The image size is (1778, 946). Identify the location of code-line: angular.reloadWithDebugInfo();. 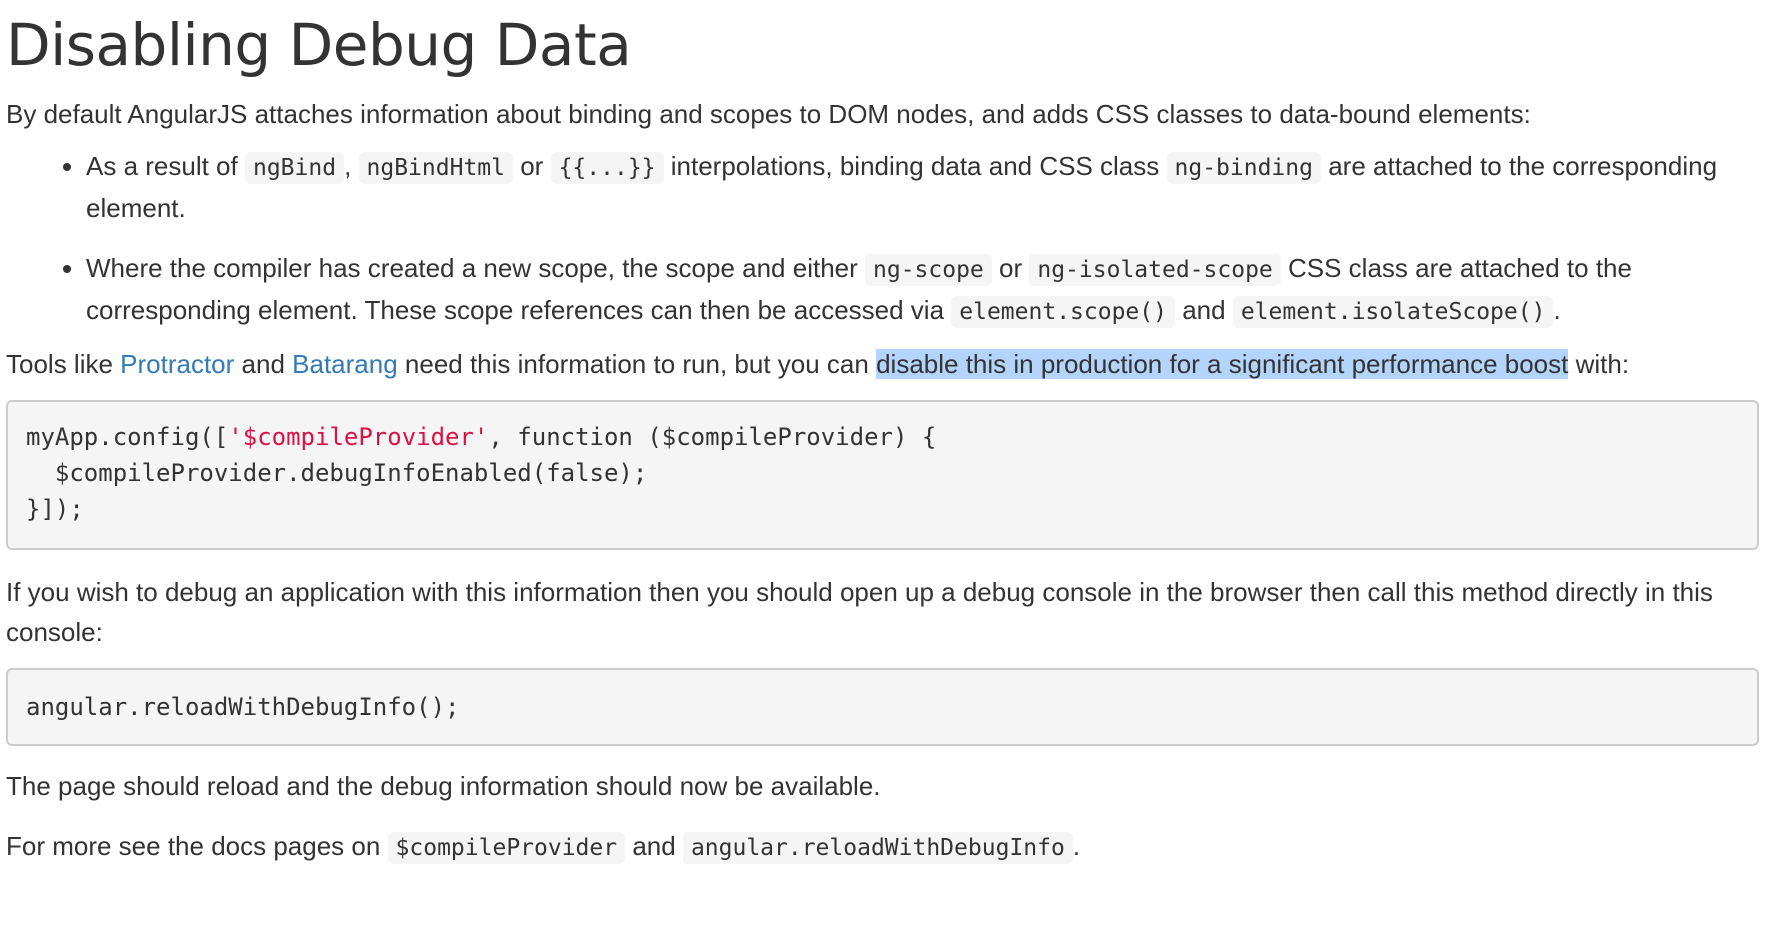
(243, 707).